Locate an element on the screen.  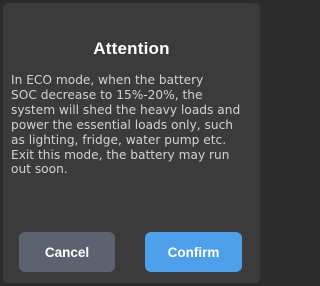
dialog-title: Attention is located at coordinates (131, 48).